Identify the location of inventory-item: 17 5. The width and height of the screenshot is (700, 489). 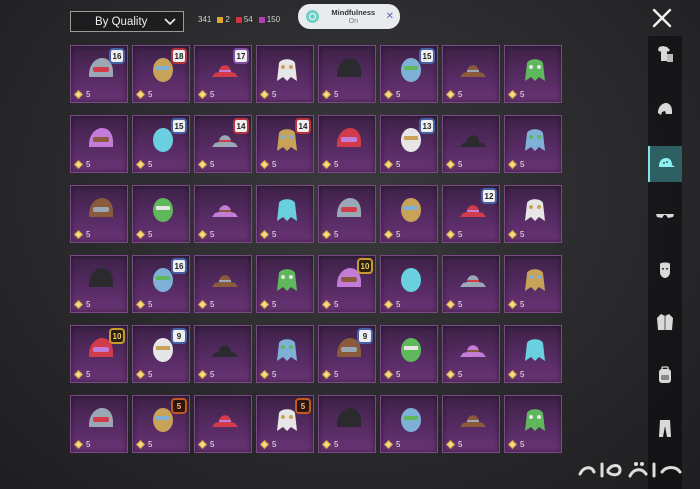
(223, 74).